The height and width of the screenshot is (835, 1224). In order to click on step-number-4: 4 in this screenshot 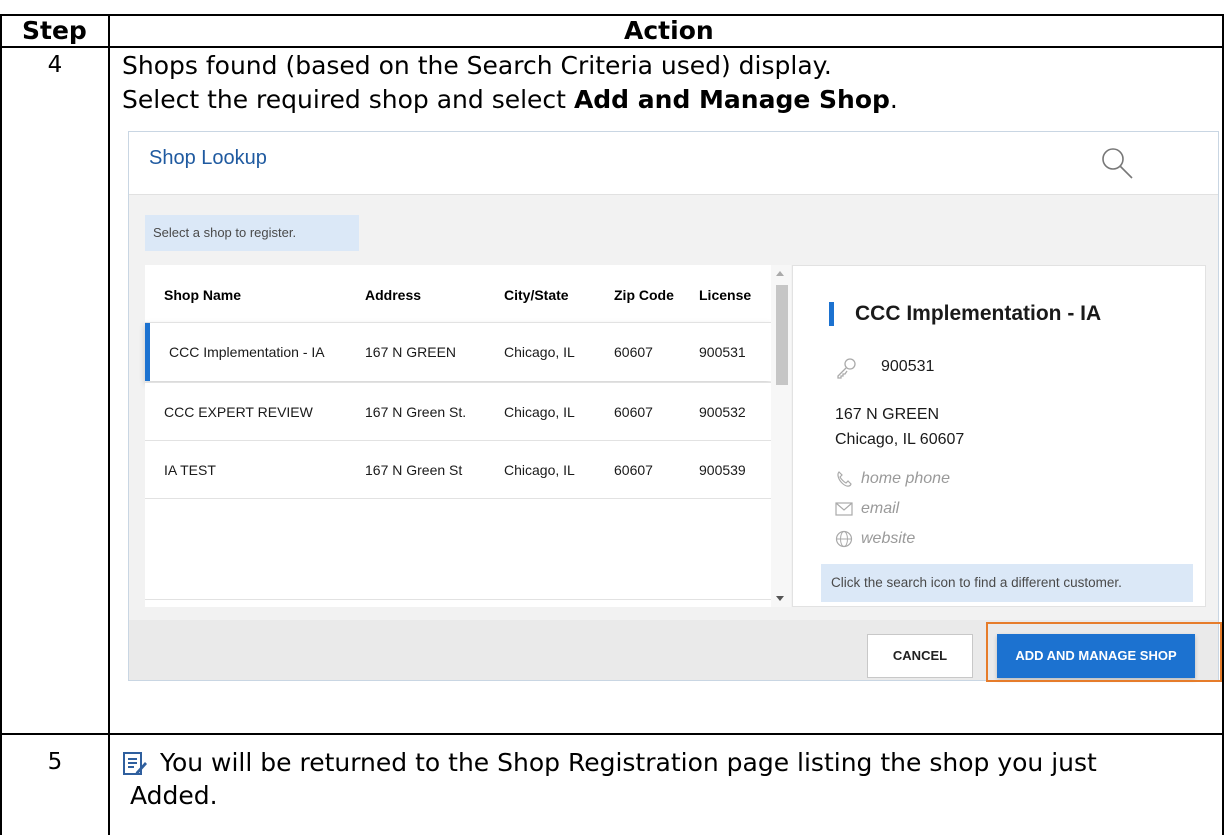, I will do `click(55, 65)`.